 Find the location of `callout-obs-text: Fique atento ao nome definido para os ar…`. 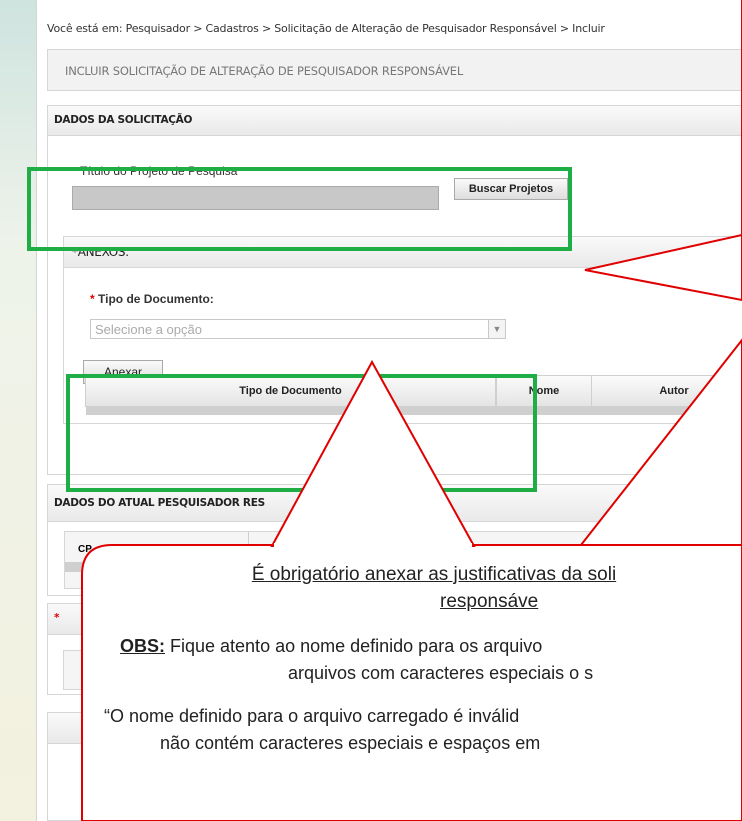

callout-obs-text: Fique atento ao nome definido para os ar… is located at coordinates (354, 646).